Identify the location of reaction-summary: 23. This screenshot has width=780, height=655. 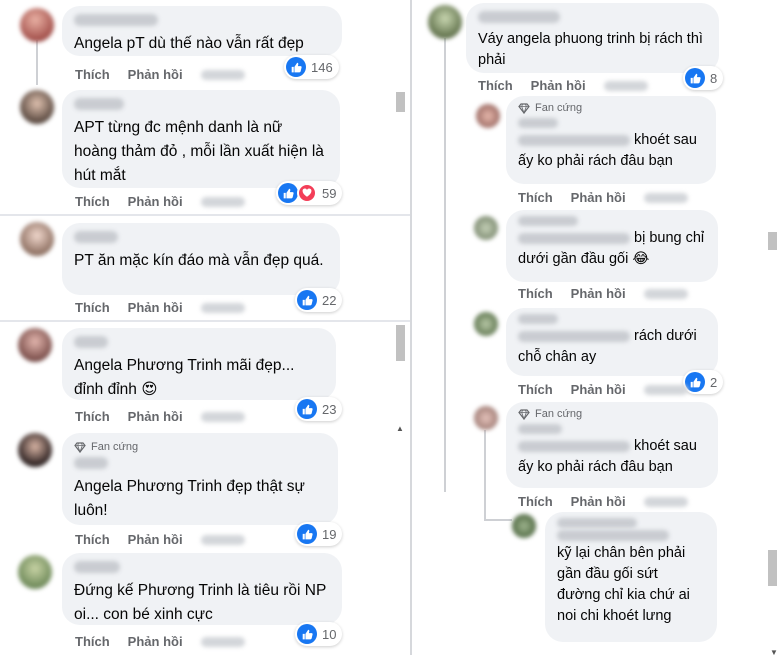
(319, 409).